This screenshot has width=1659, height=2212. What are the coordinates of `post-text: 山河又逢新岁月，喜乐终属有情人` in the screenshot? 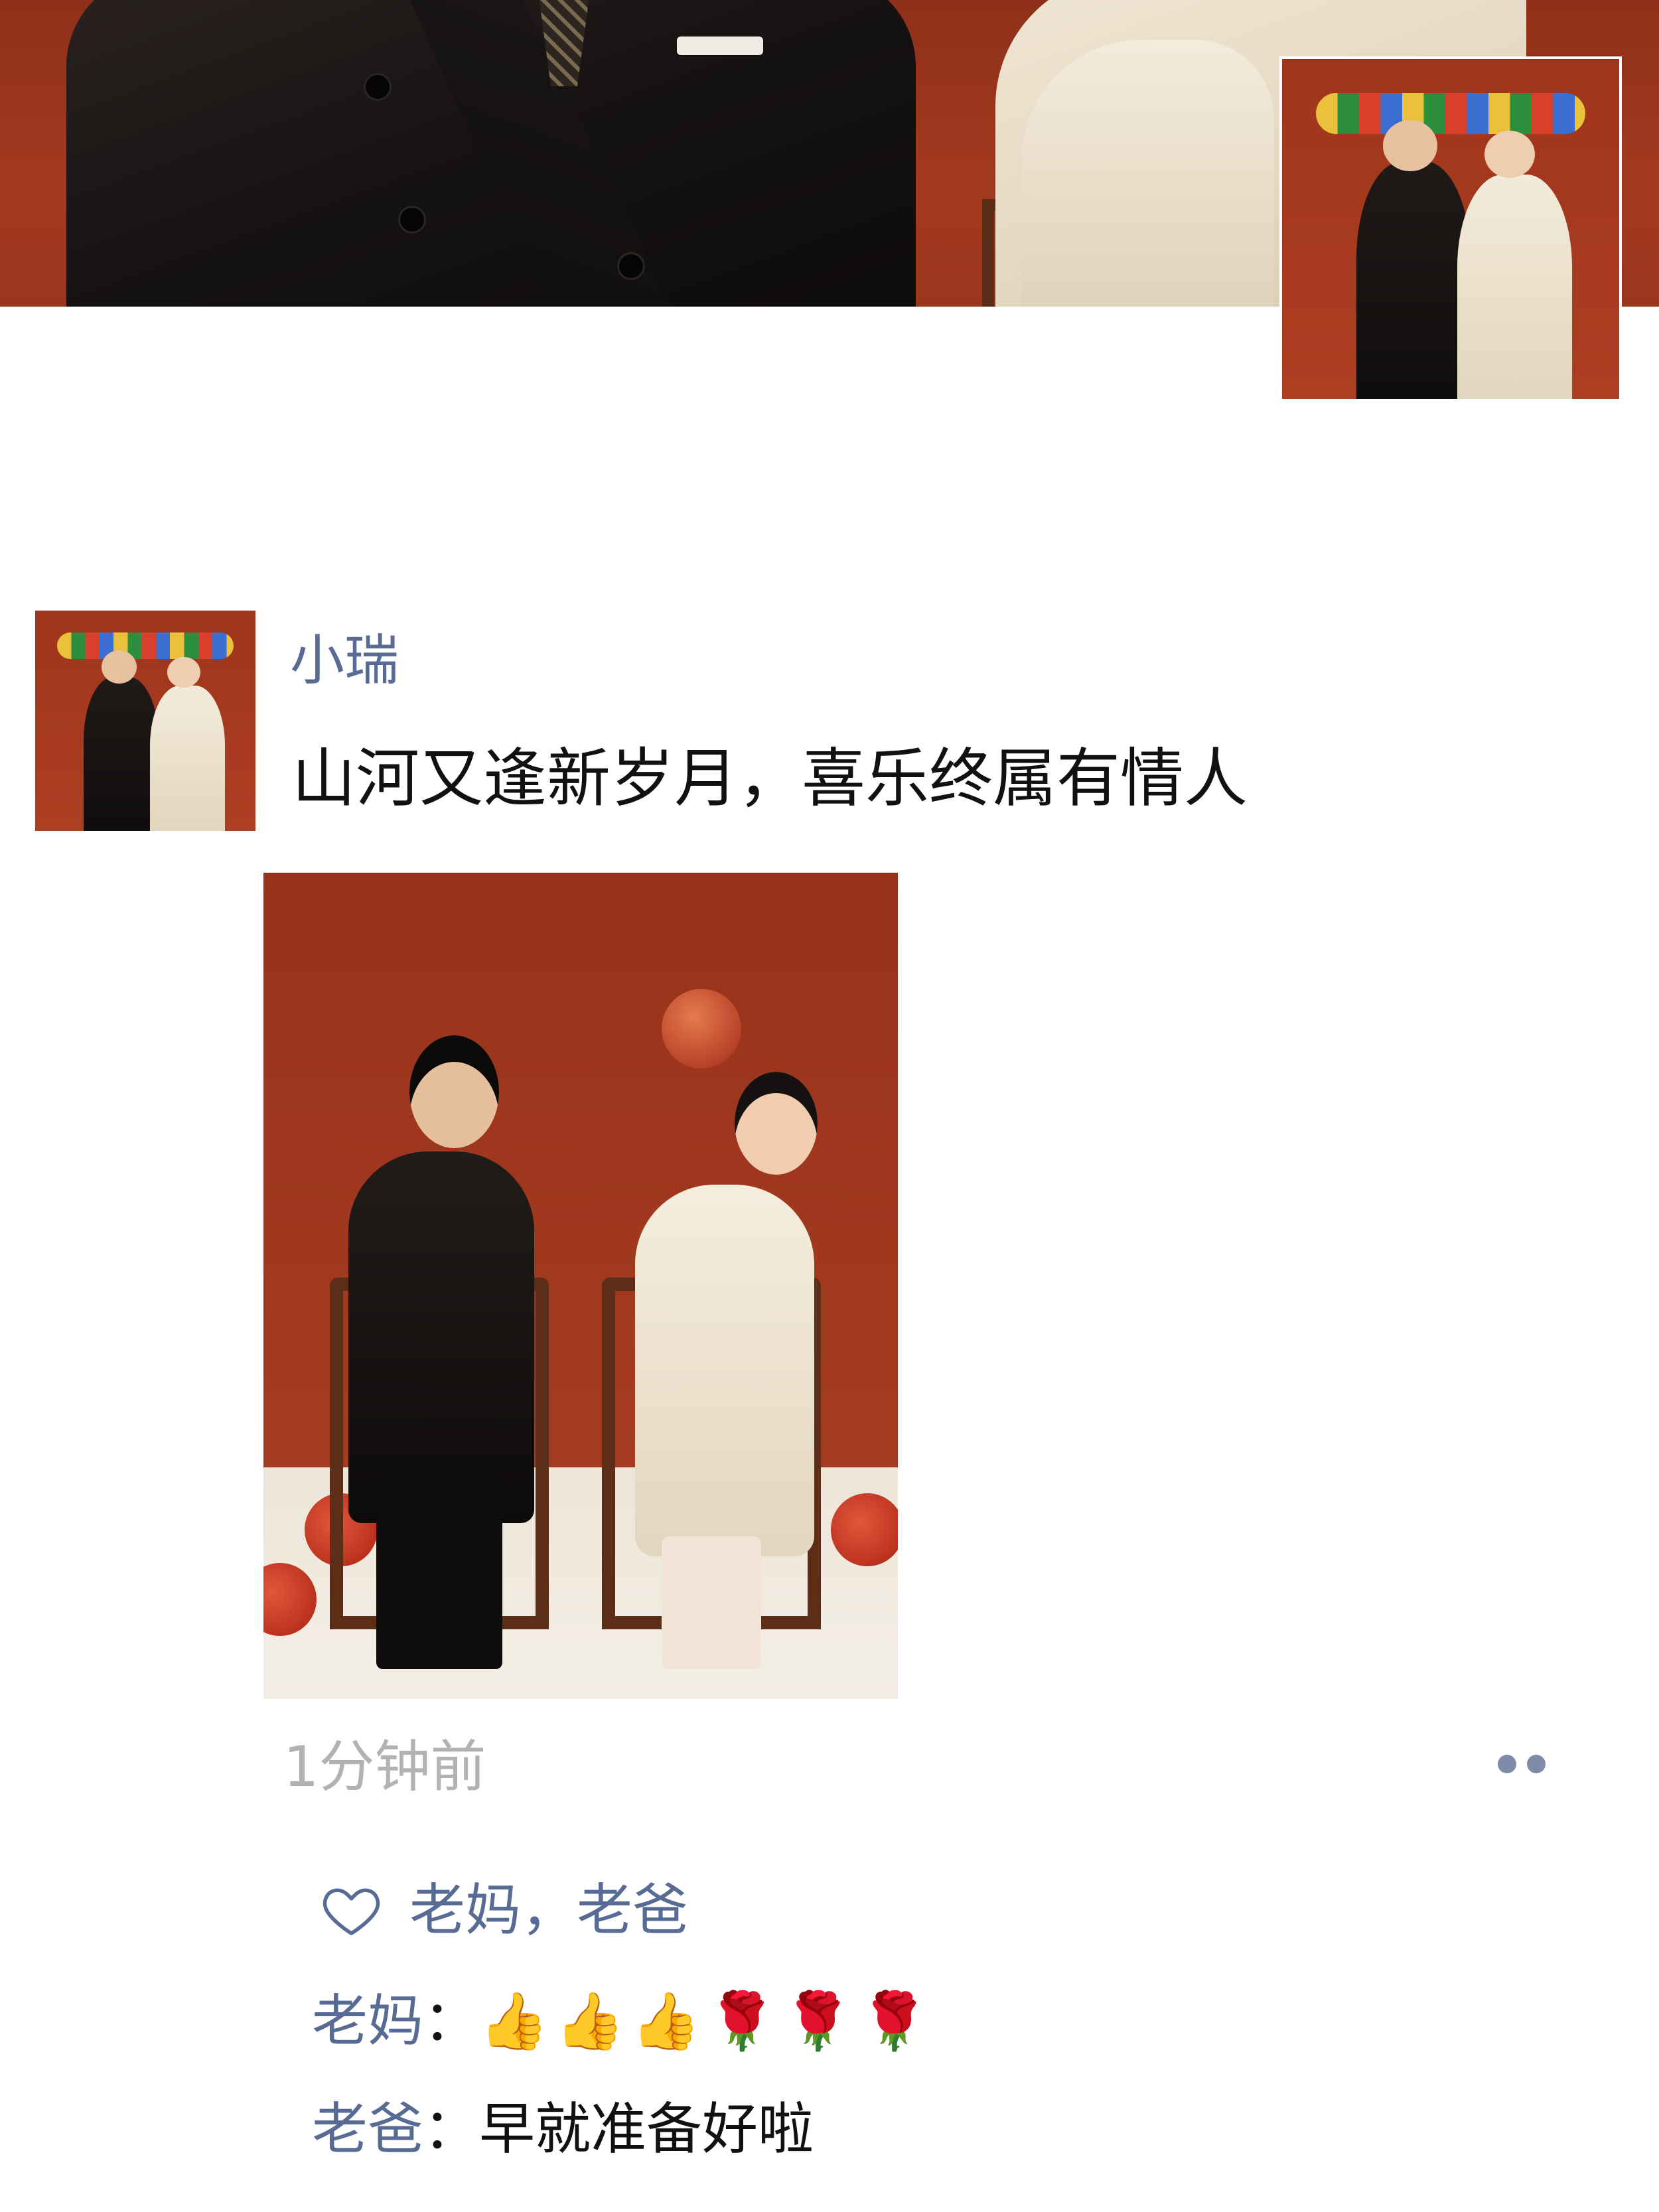 It's located at (770, 779).